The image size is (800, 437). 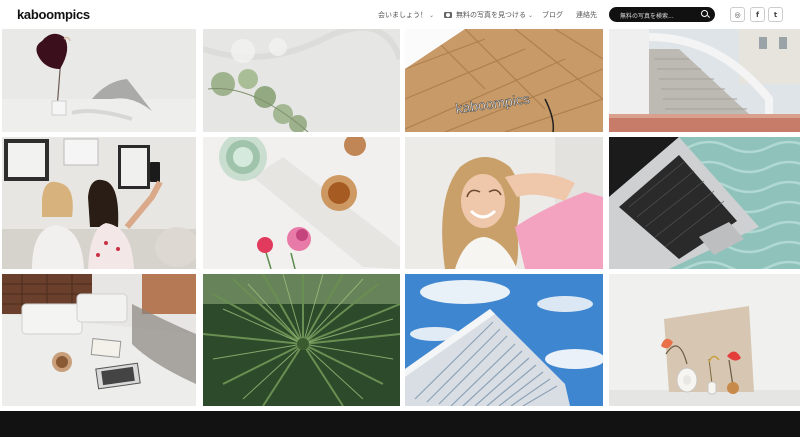 I want to click on nav-blog-label: ブログ, so click(x=552, y=15).